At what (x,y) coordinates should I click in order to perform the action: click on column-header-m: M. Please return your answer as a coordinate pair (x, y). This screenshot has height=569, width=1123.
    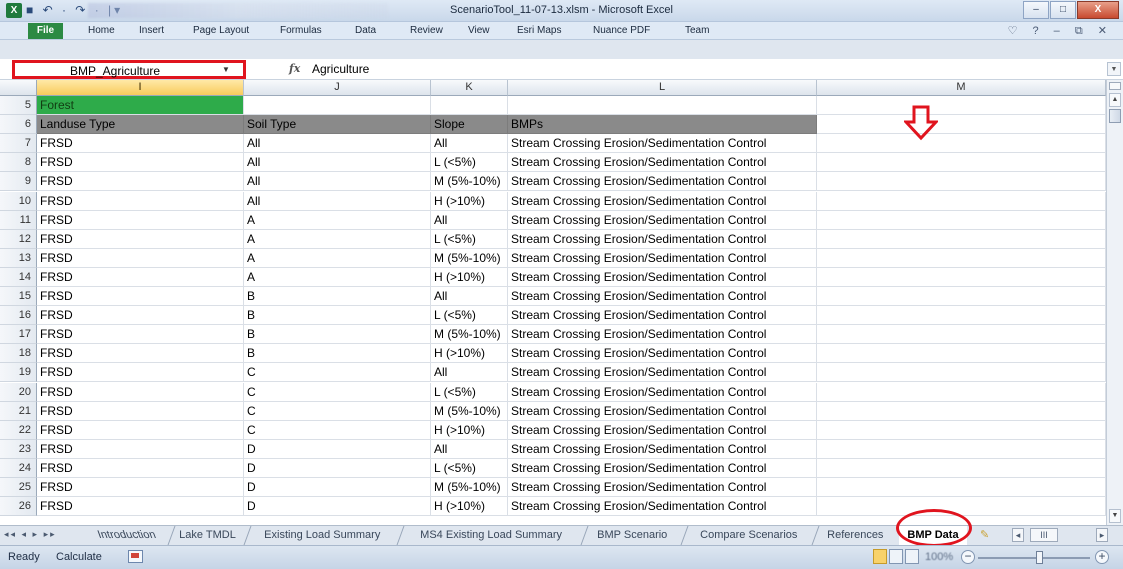
    Looking at the image, I should click on (961, 88).